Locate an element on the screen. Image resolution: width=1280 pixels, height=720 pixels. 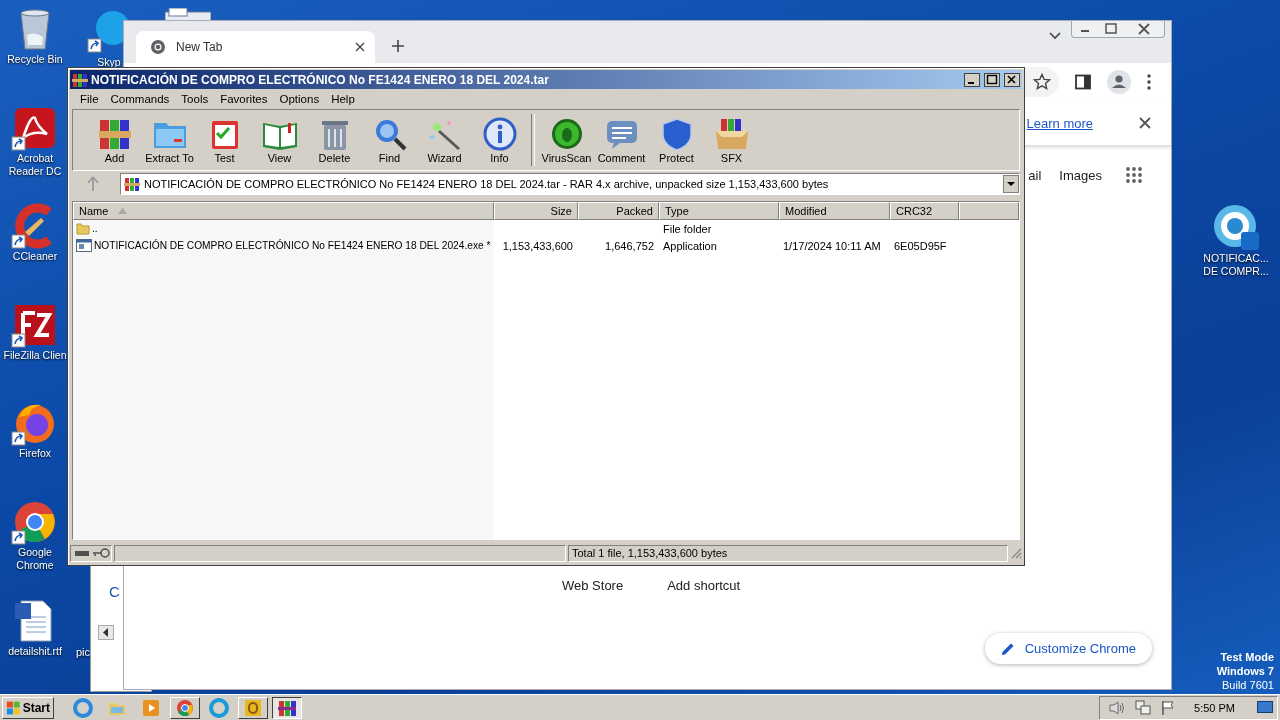
table-cell: File folder is located at coordinates (687, 228).